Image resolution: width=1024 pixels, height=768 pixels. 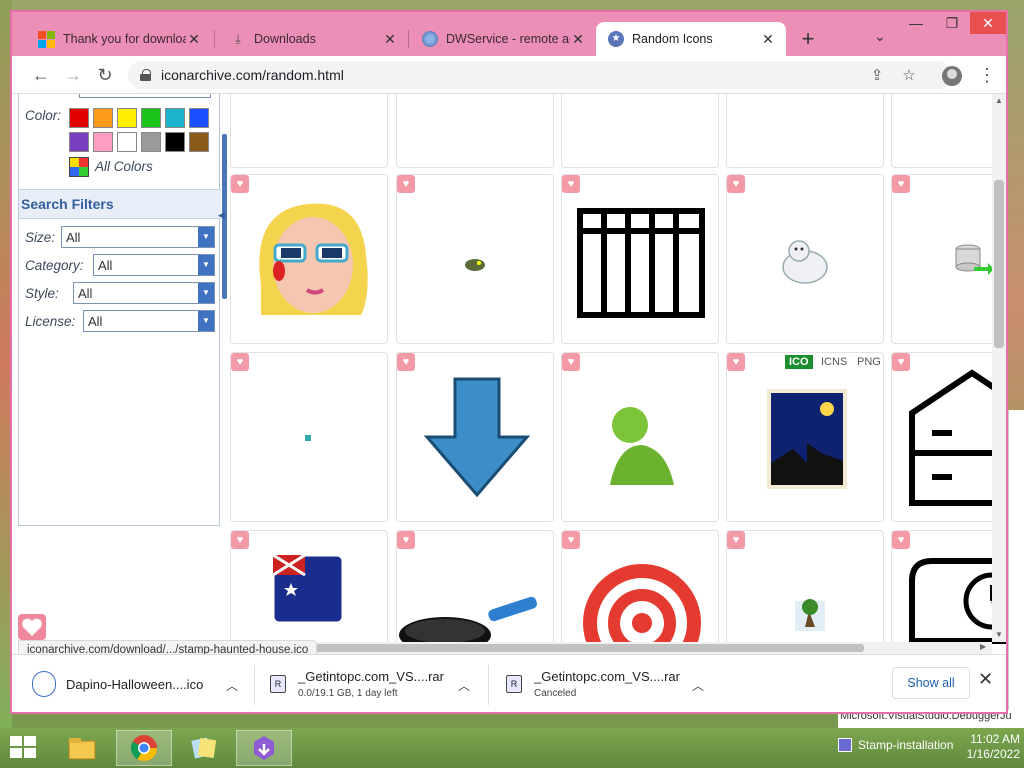 What do you see at coordinates (144, 748) in the screenshot?
I see `chrome-icon` at bounding box center [144, 748].